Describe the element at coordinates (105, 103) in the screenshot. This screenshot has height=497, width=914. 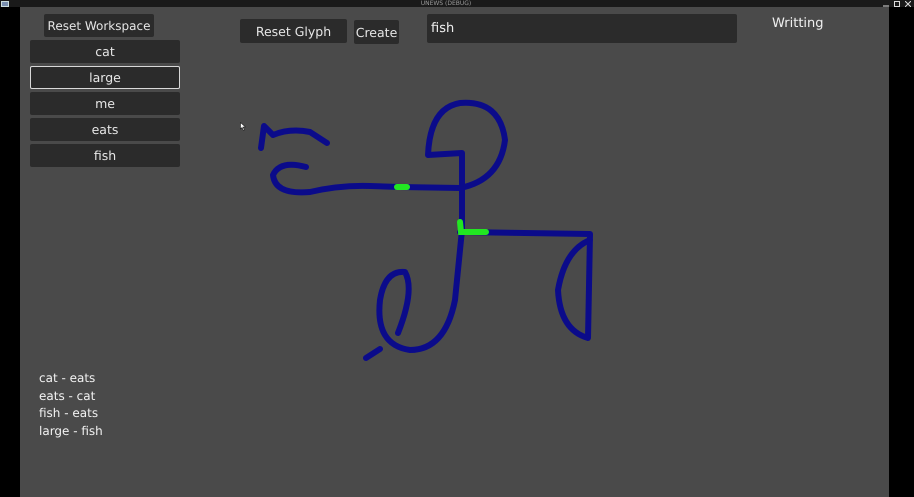
I see `word-list-item: me` at that location.